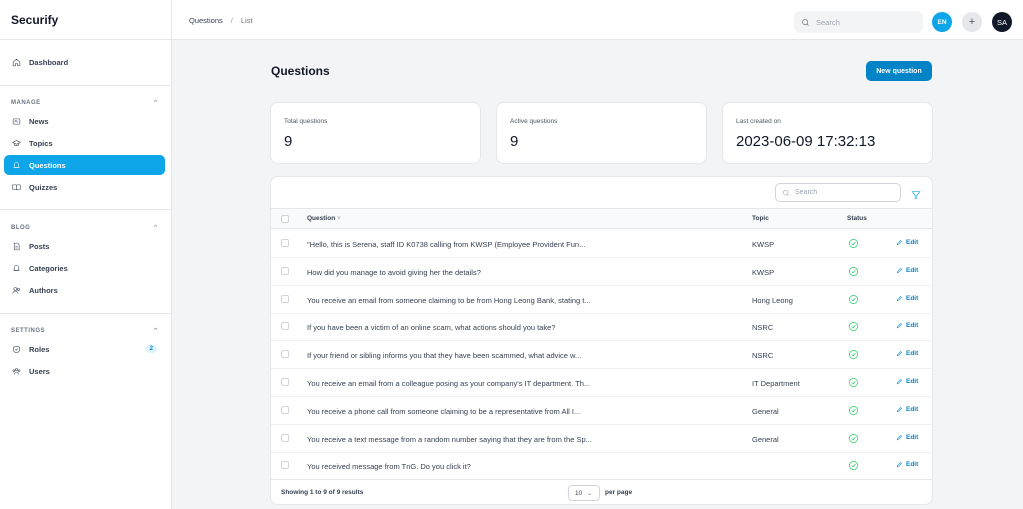  Describe the element at coordinates (85, 228) in the screenshot. I see `section-blog-header: BLOG ⌃` at that location.